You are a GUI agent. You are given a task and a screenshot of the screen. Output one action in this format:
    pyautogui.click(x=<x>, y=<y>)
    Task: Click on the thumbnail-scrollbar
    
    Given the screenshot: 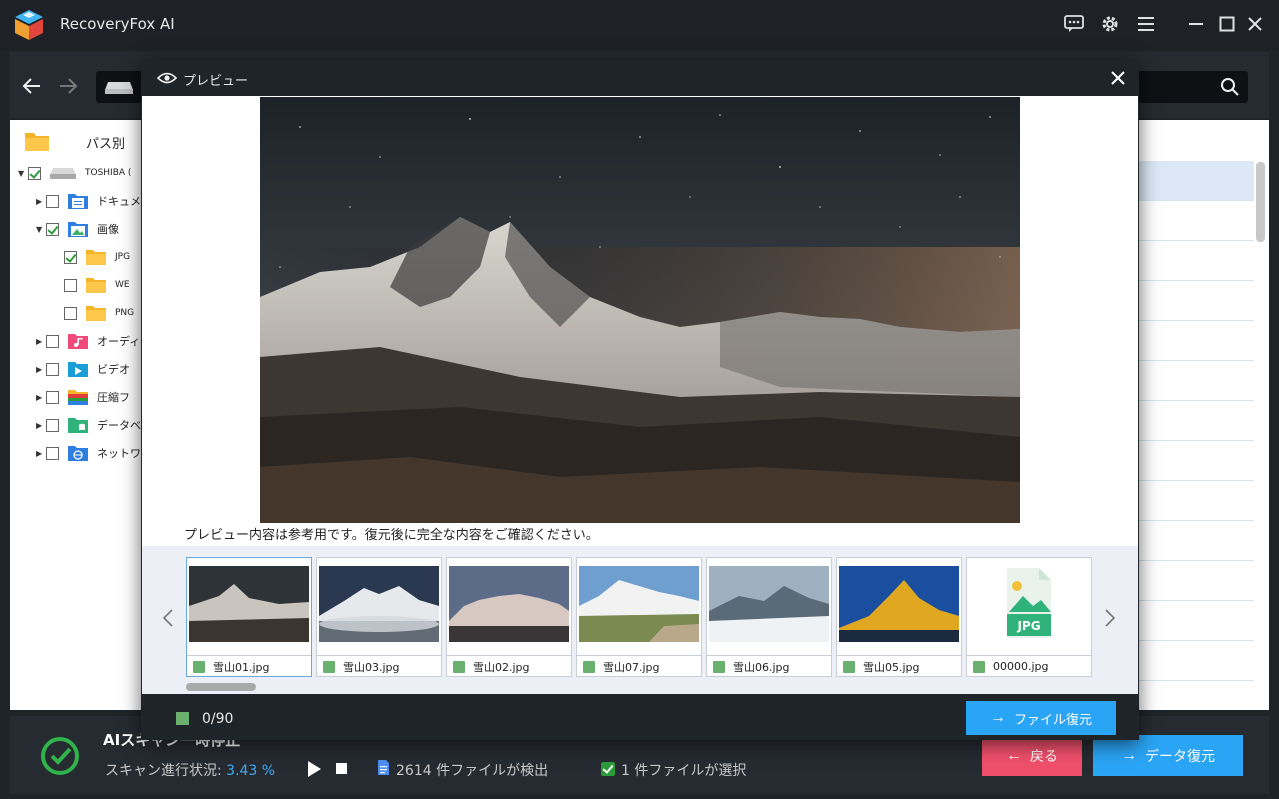 What is the action you would take?
    pyautogui.click(x=221, y=687)
    